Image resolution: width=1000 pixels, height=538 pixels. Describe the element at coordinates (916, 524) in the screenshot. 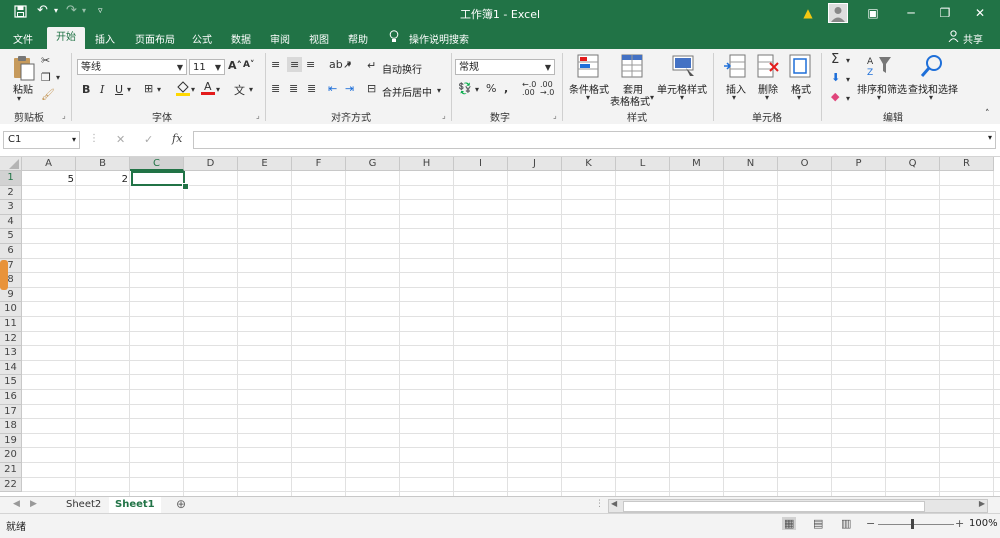

I see `zoom-slider` at that location.